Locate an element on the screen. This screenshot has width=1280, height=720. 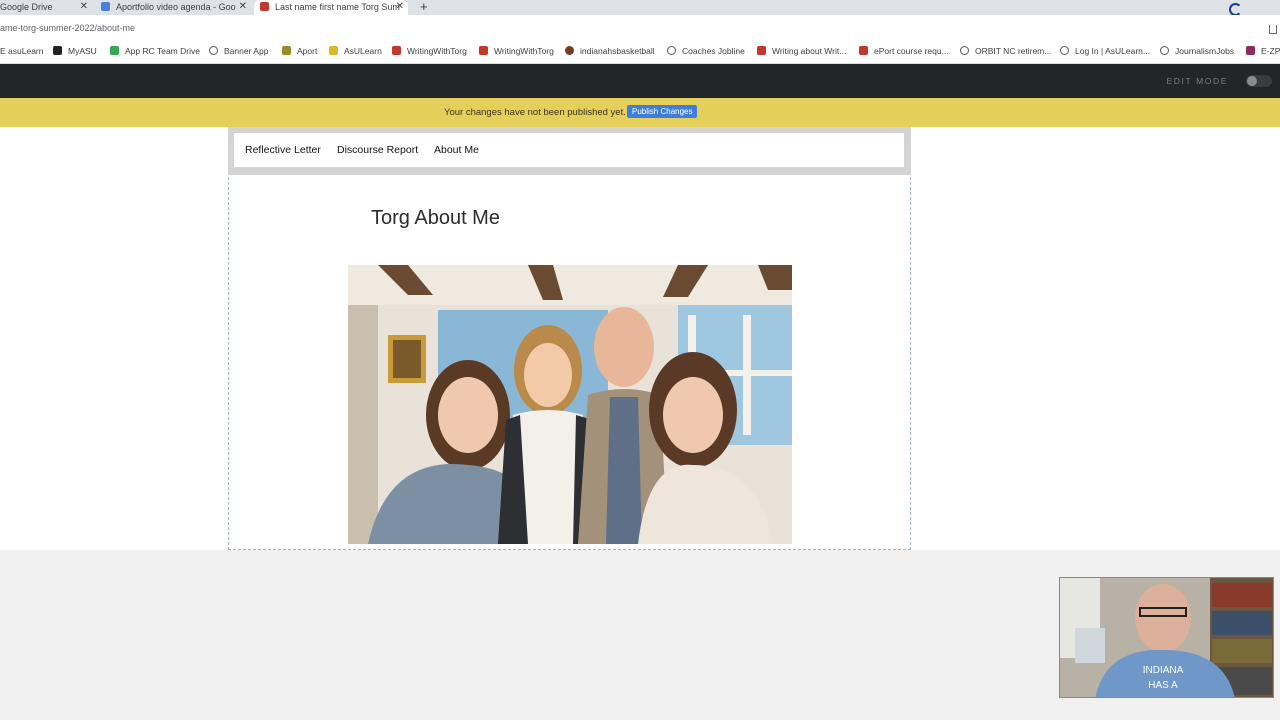
tab-torg-about-me: Last name first name Torg Sum ✕ is located at coordinates (331, 7).